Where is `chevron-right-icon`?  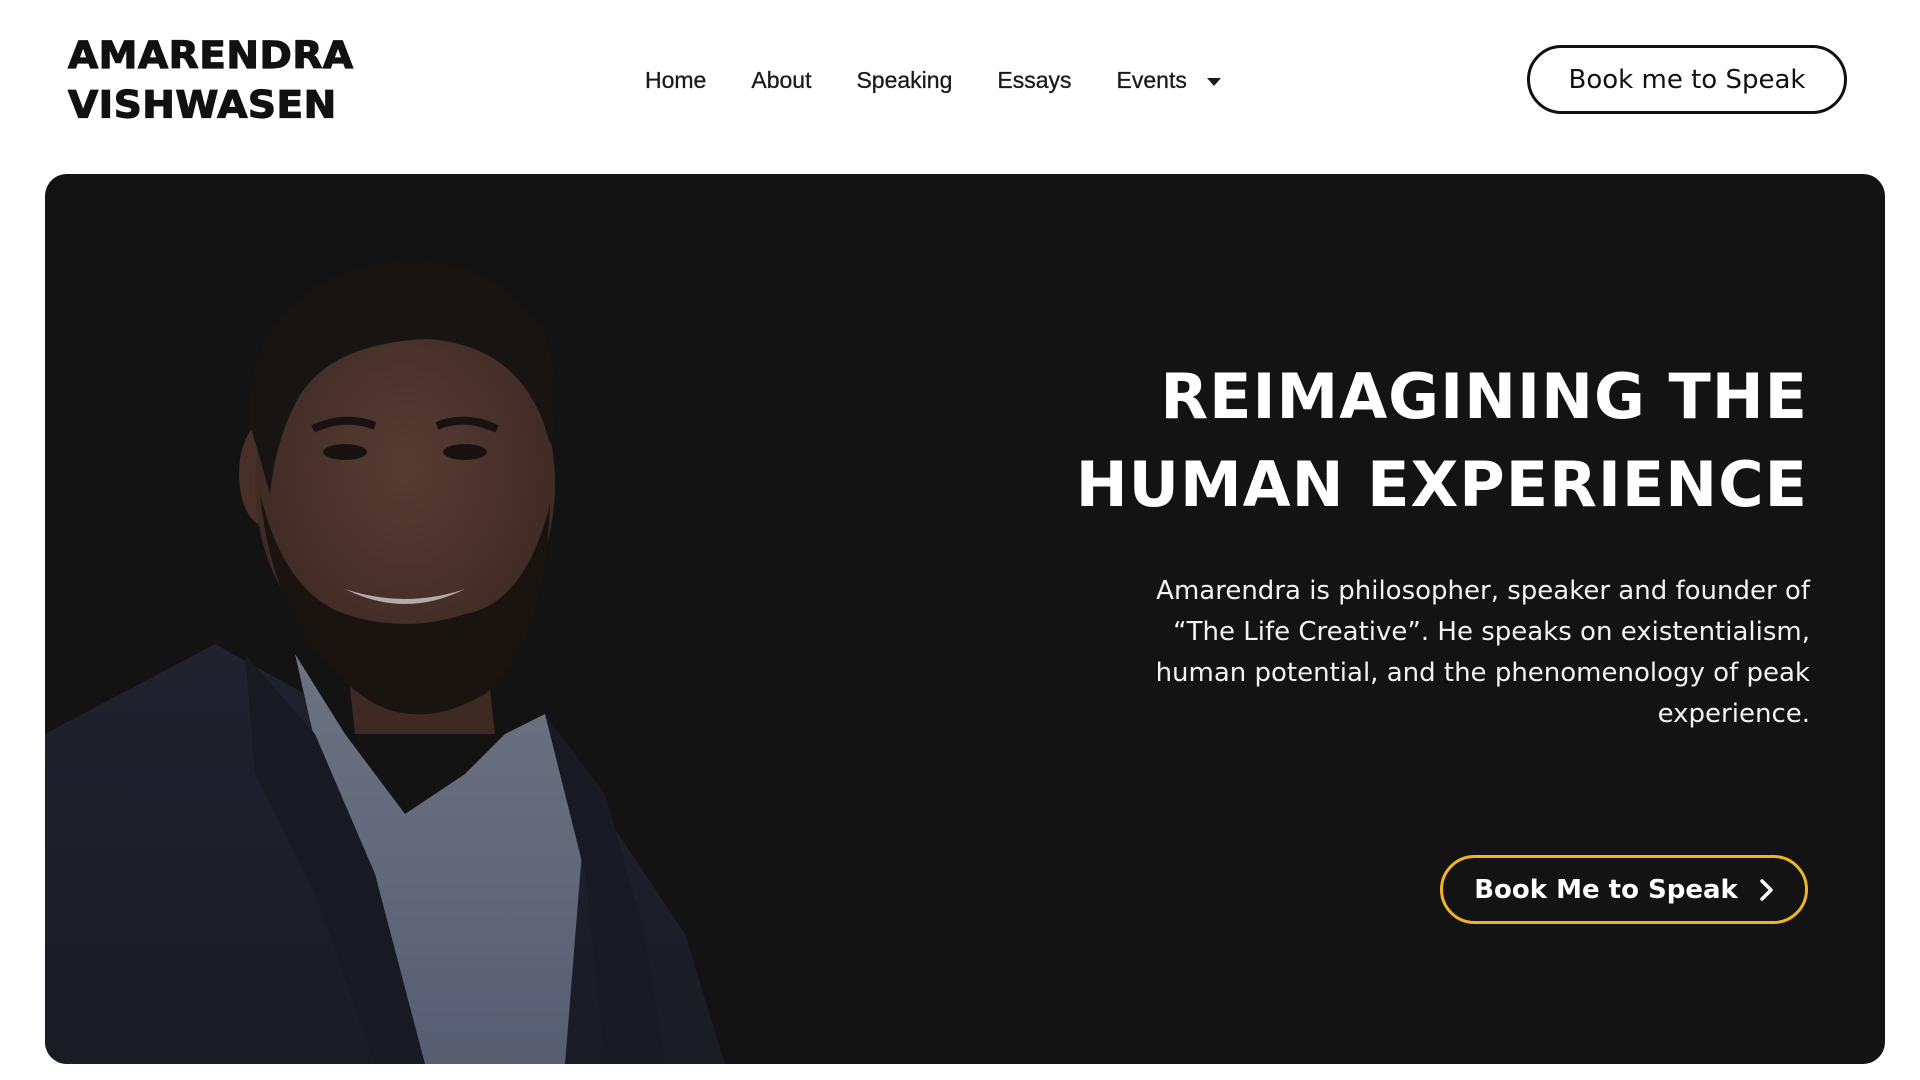 chevron-right-icon is located at coordinates (1766, 889).